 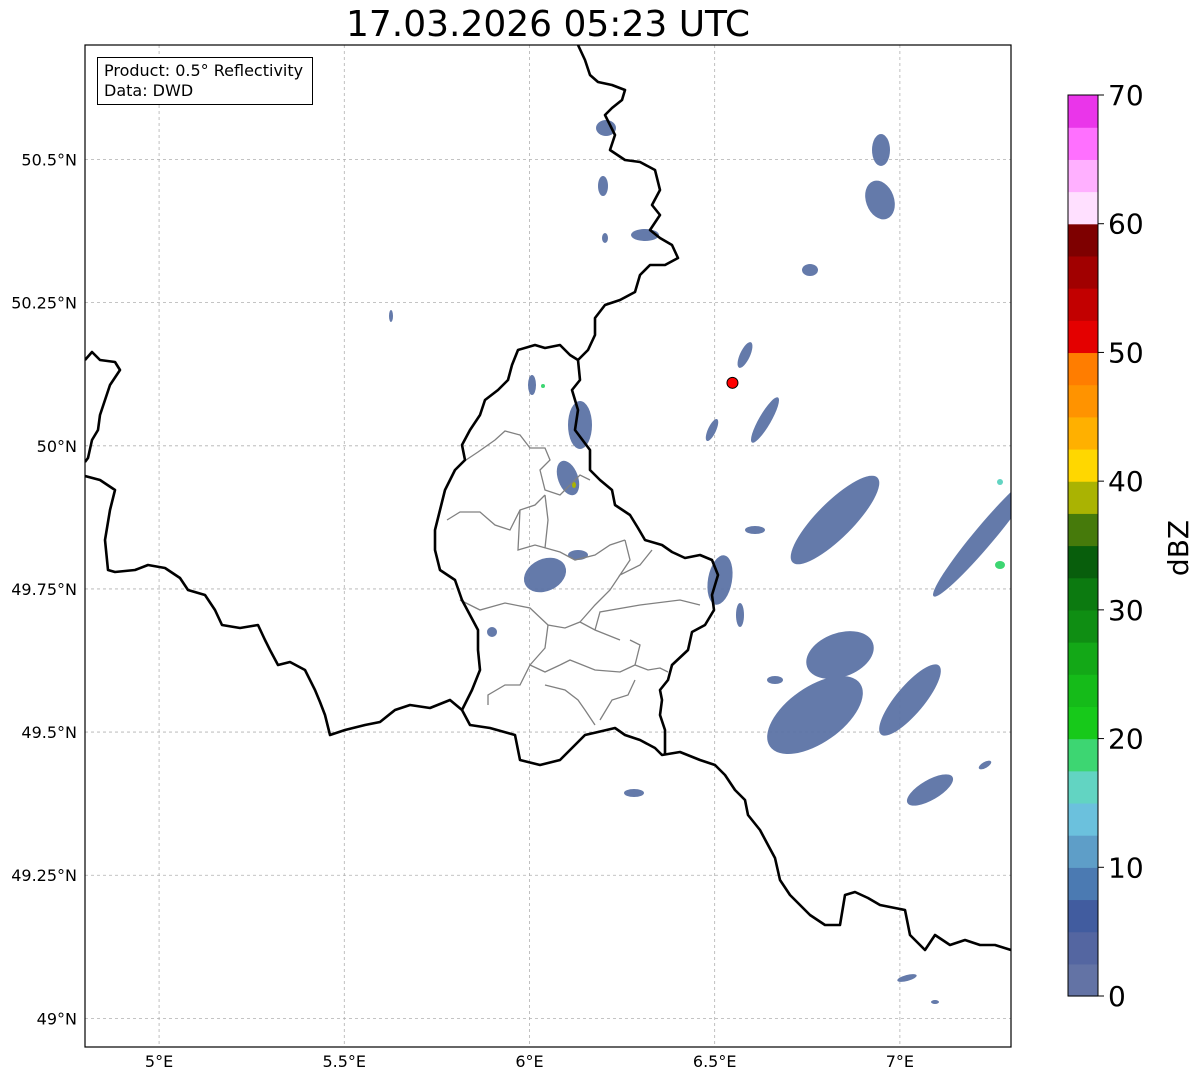 I want to click on y-tick-label: 49°N, so click(x=57, y=1018).